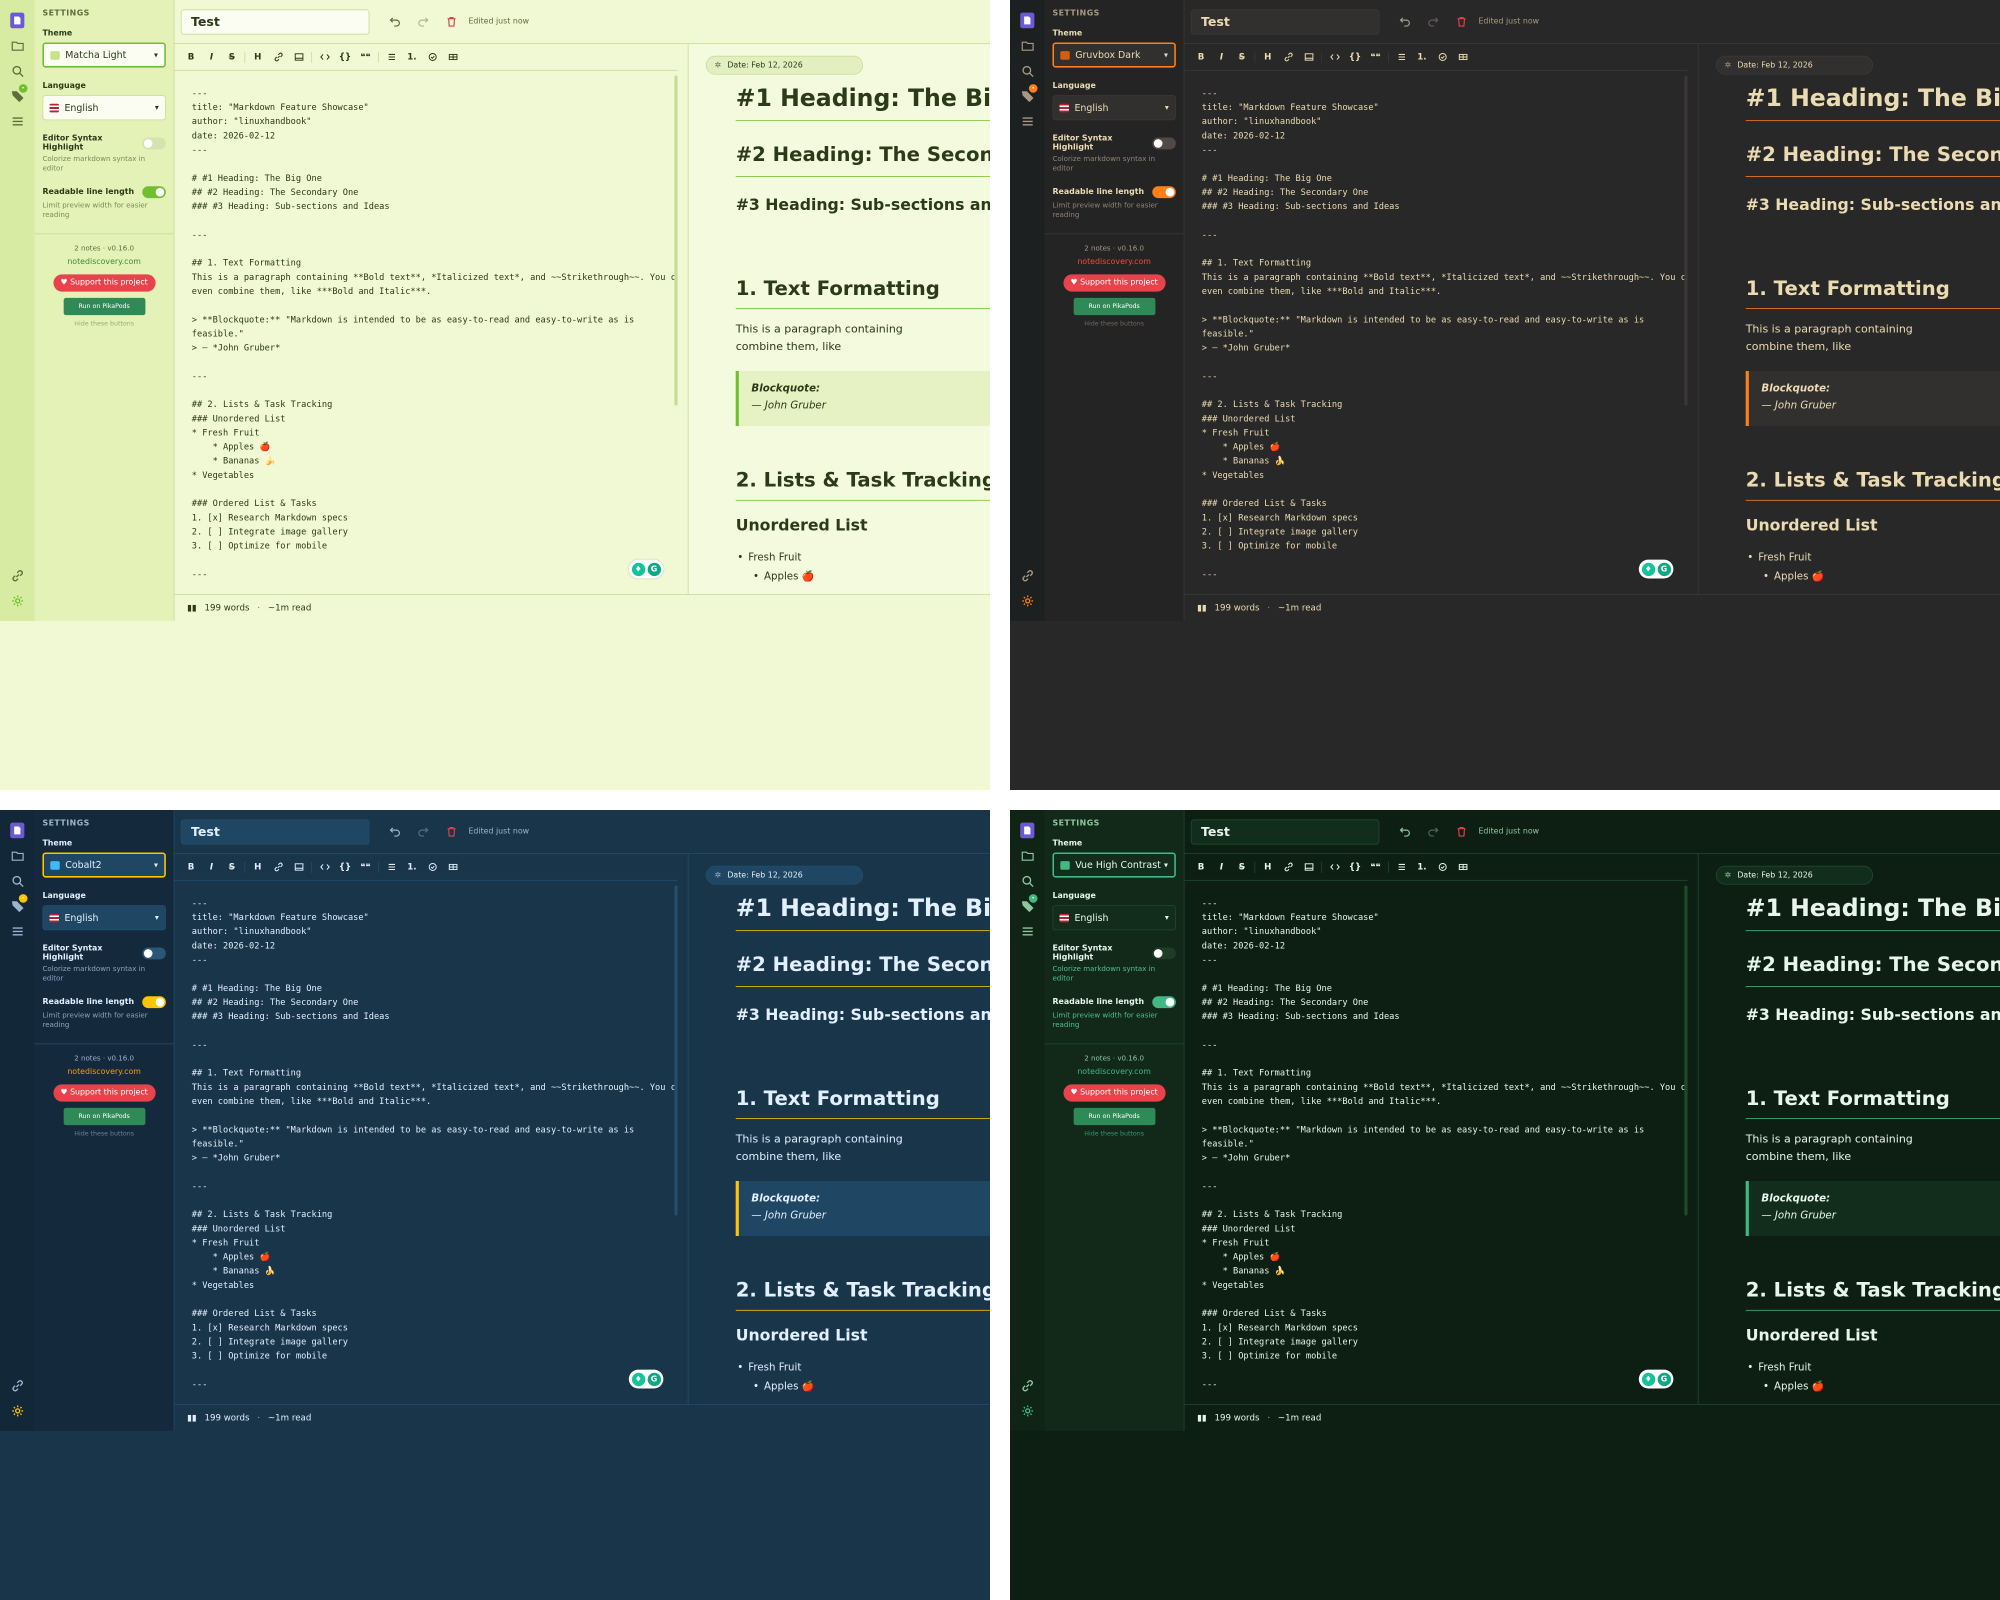  What do you see at coordinates (1114, 55) in the screenshot?
I see `theme-select: Gruvbox Dark ▾` at bounding box center [1114, 55].